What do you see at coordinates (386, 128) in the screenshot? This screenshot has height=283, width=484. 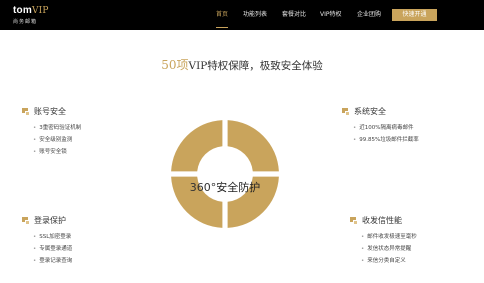 I see `list-item: 近100%隔离病毒邮件` at bounding box center [386, 128].